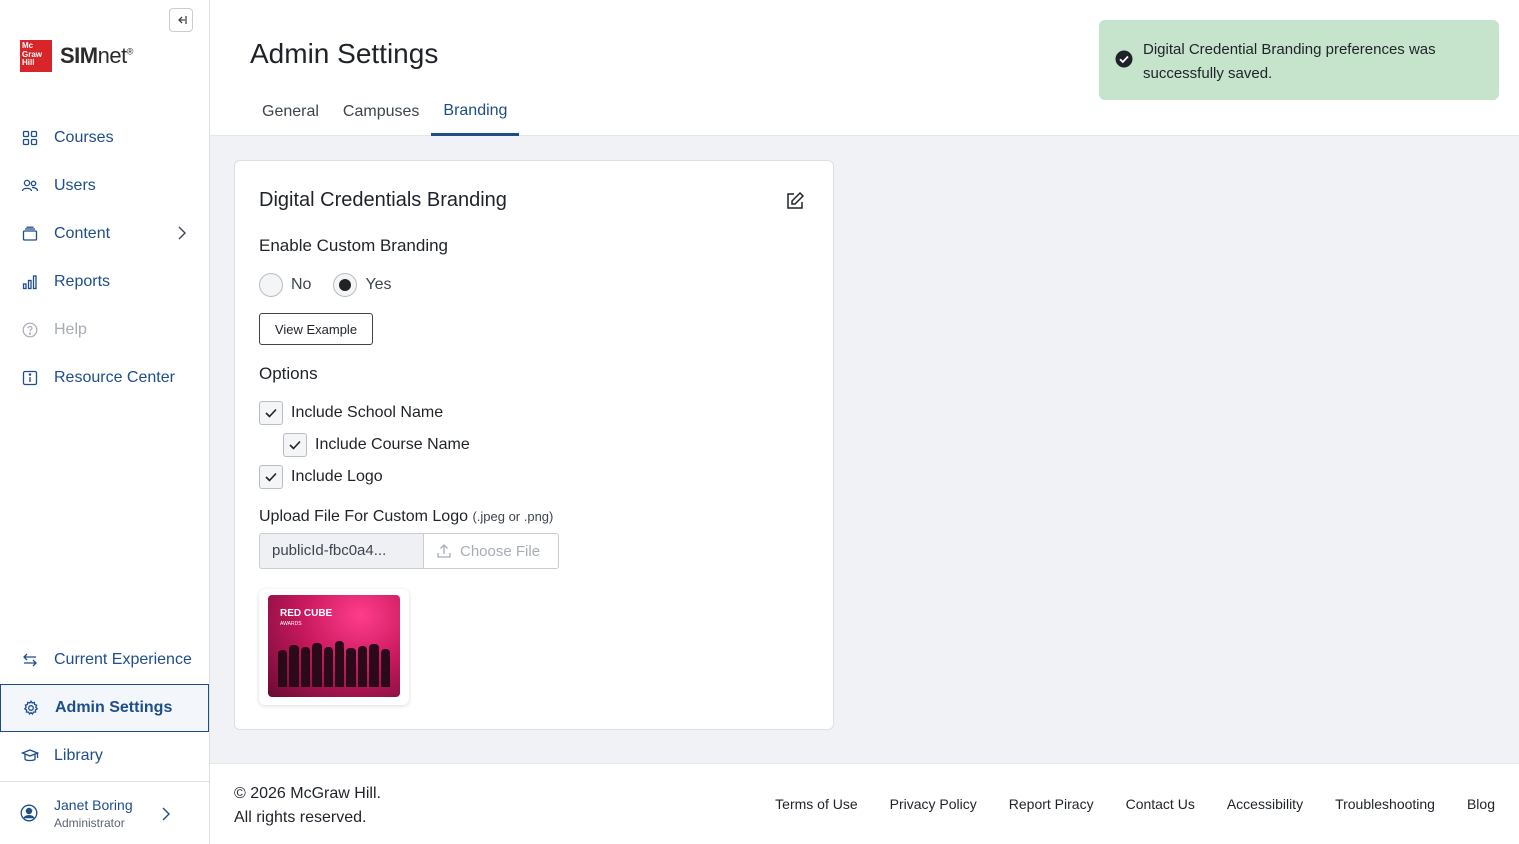 Image resolution: width=1519 pixels, height=844 pixels. I want to click on option-logo: Include Logo, so click(321, 477).